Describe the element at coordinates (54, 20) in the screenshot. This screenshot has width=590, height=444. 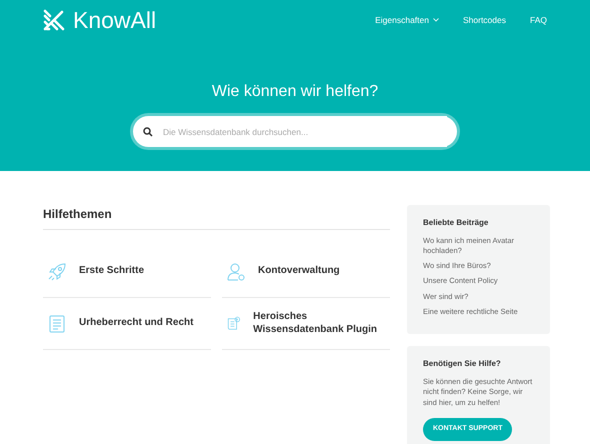
I see `logo-icon` at that location.